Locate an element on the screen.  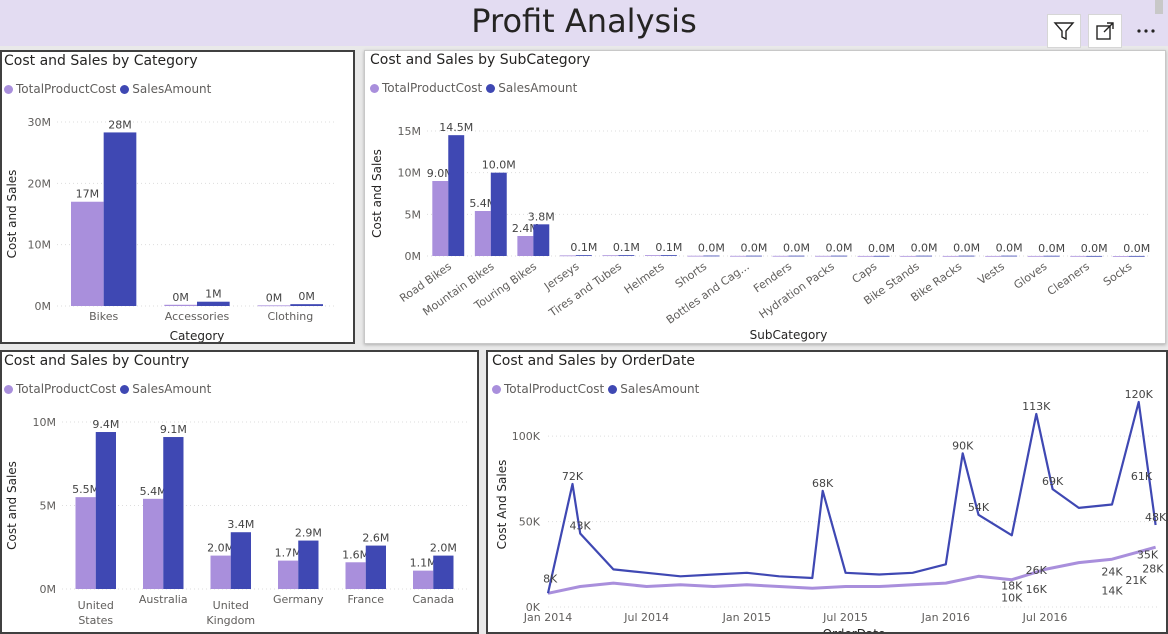
x-tick-label: Accessories is located at coordinates (197, 316).